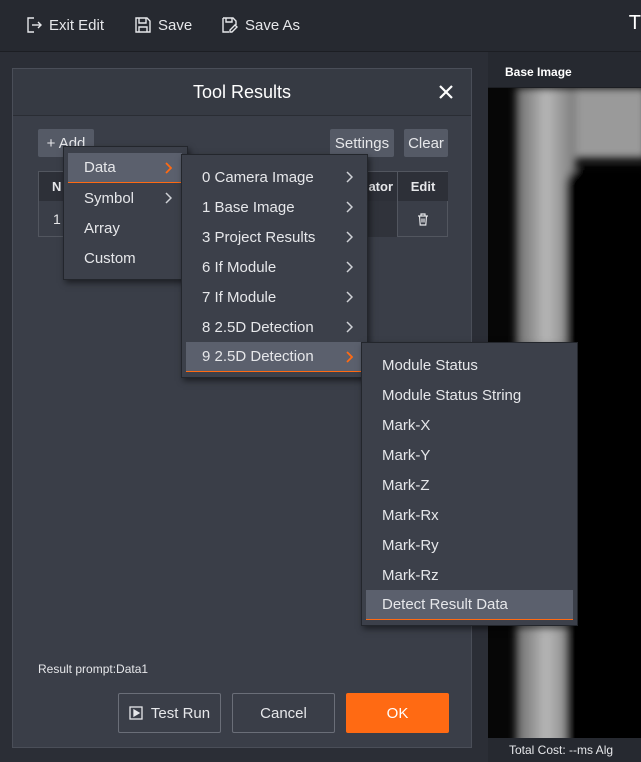 This screenshot has width=641, height=762. I want to click on test-run-button: Test Run, so click(169, 713).